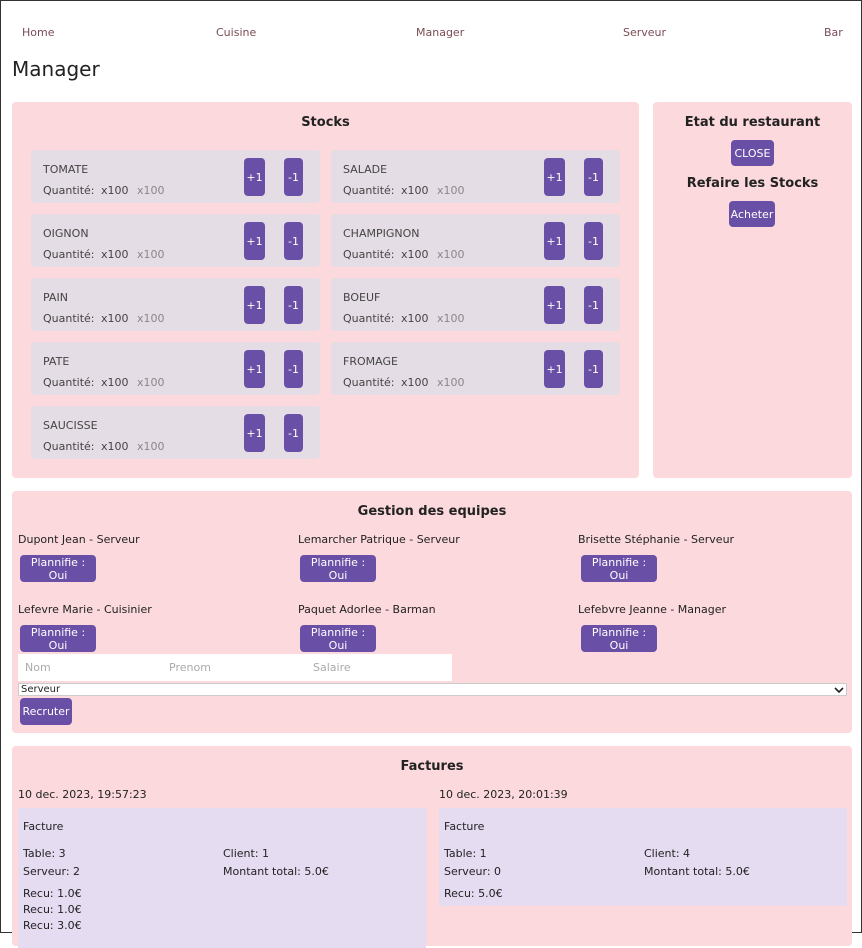 This screenshot has width=862, height=948. Describe the element at coordinates (381, 233) in the screenshot. I see `stock-name: CHAMPIGNON` at that location.